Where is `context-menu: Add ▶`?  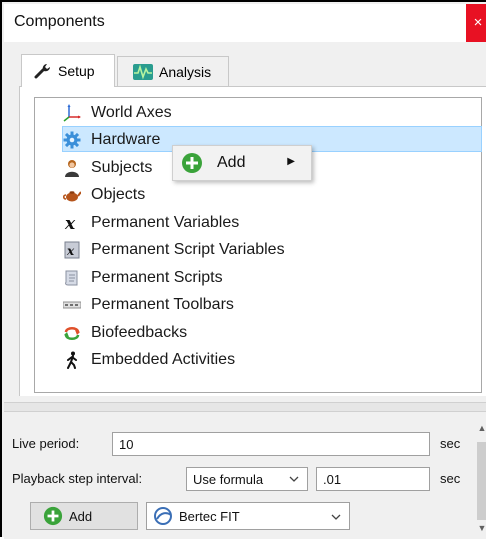 context-menu: Add ▶ is located at coordinates (242, 163).